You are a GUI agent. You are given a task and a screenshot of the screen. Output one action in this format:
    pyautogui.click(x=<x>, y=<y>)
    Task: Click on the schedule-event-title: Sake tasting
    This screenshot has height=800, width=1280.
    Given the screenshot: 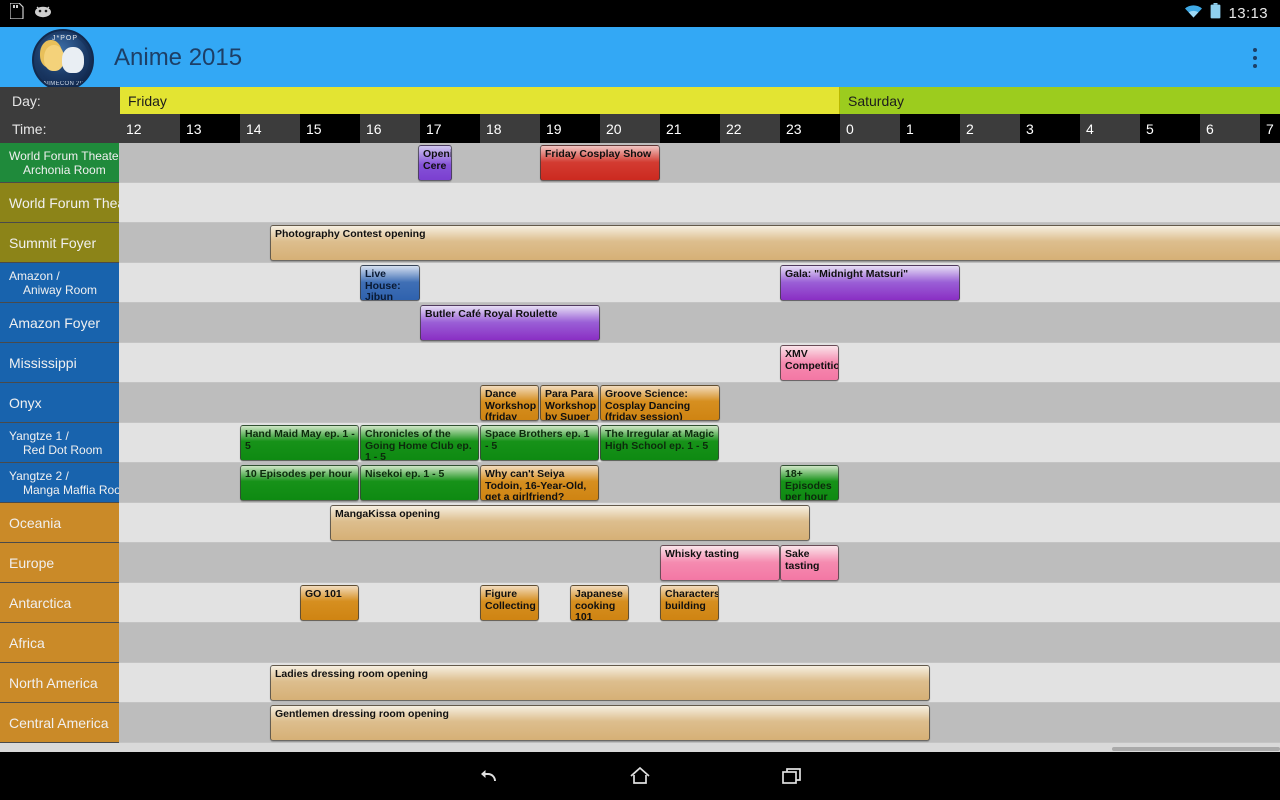 What is the action you would take?
    pyautogui.click(x=802, y=560)
    